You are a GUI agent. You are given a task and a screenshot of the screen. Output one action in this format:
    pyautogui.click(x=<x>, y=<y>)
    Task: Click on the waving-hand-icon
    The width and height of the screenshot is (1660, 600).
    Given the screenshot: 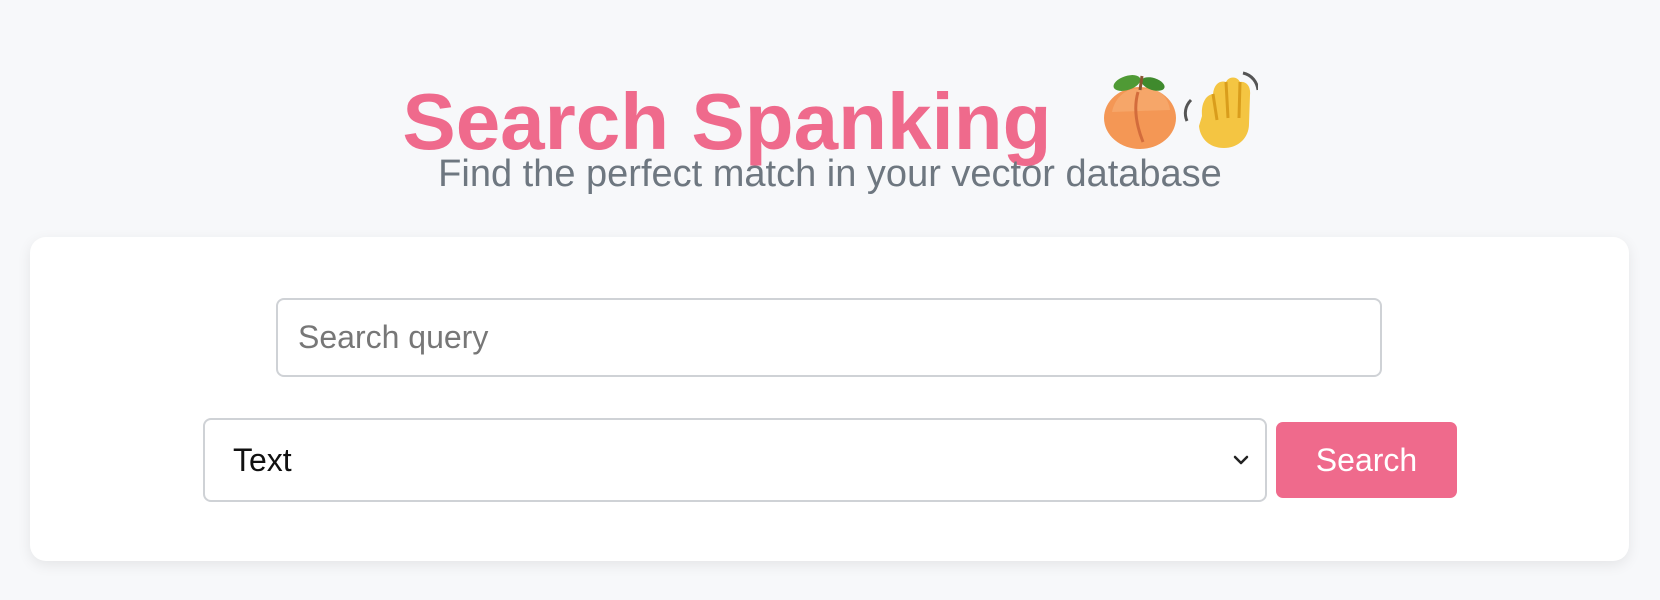 What is the action you would take?
    pyautogui.click(x=1221, y=109)
    